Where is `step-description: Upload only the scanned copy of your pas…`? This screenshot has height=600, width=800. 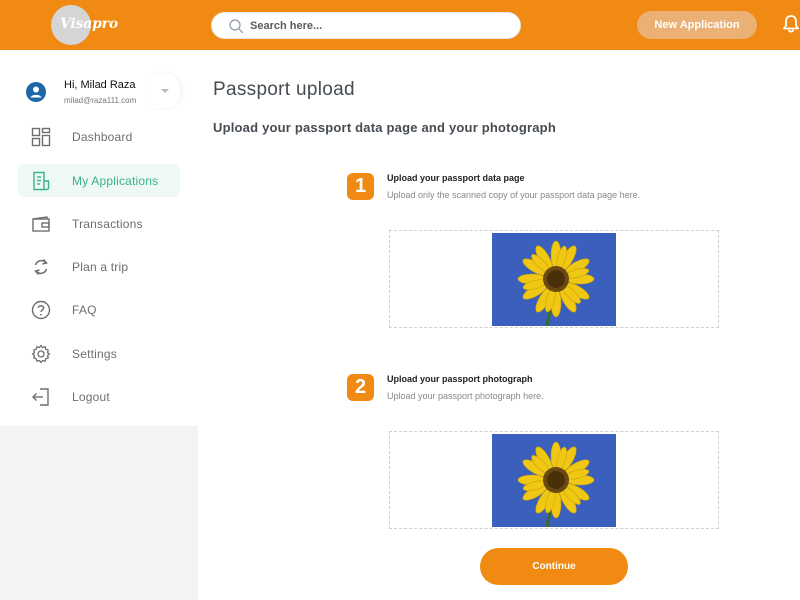
step-description: Upload only the scanned copy of your pas… is located at coordinates (514, 195).